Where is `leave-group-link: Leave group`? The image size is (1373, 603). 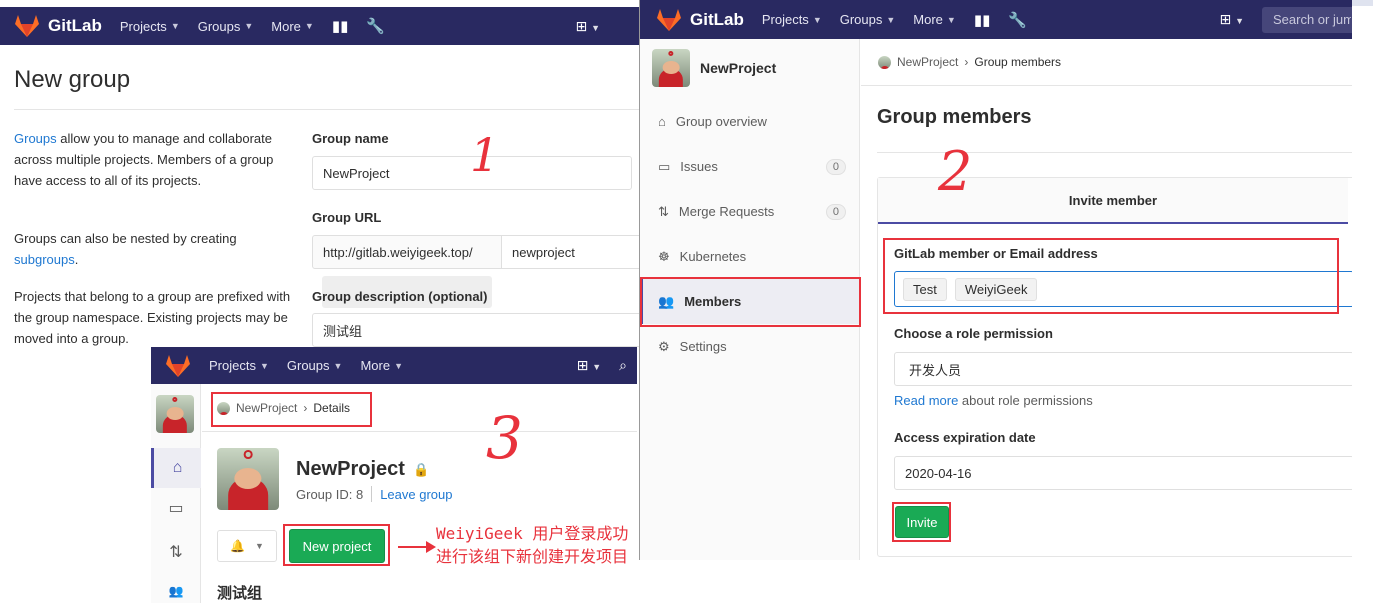
leave-group-link: Leave group is located at coordinates (416, 494).